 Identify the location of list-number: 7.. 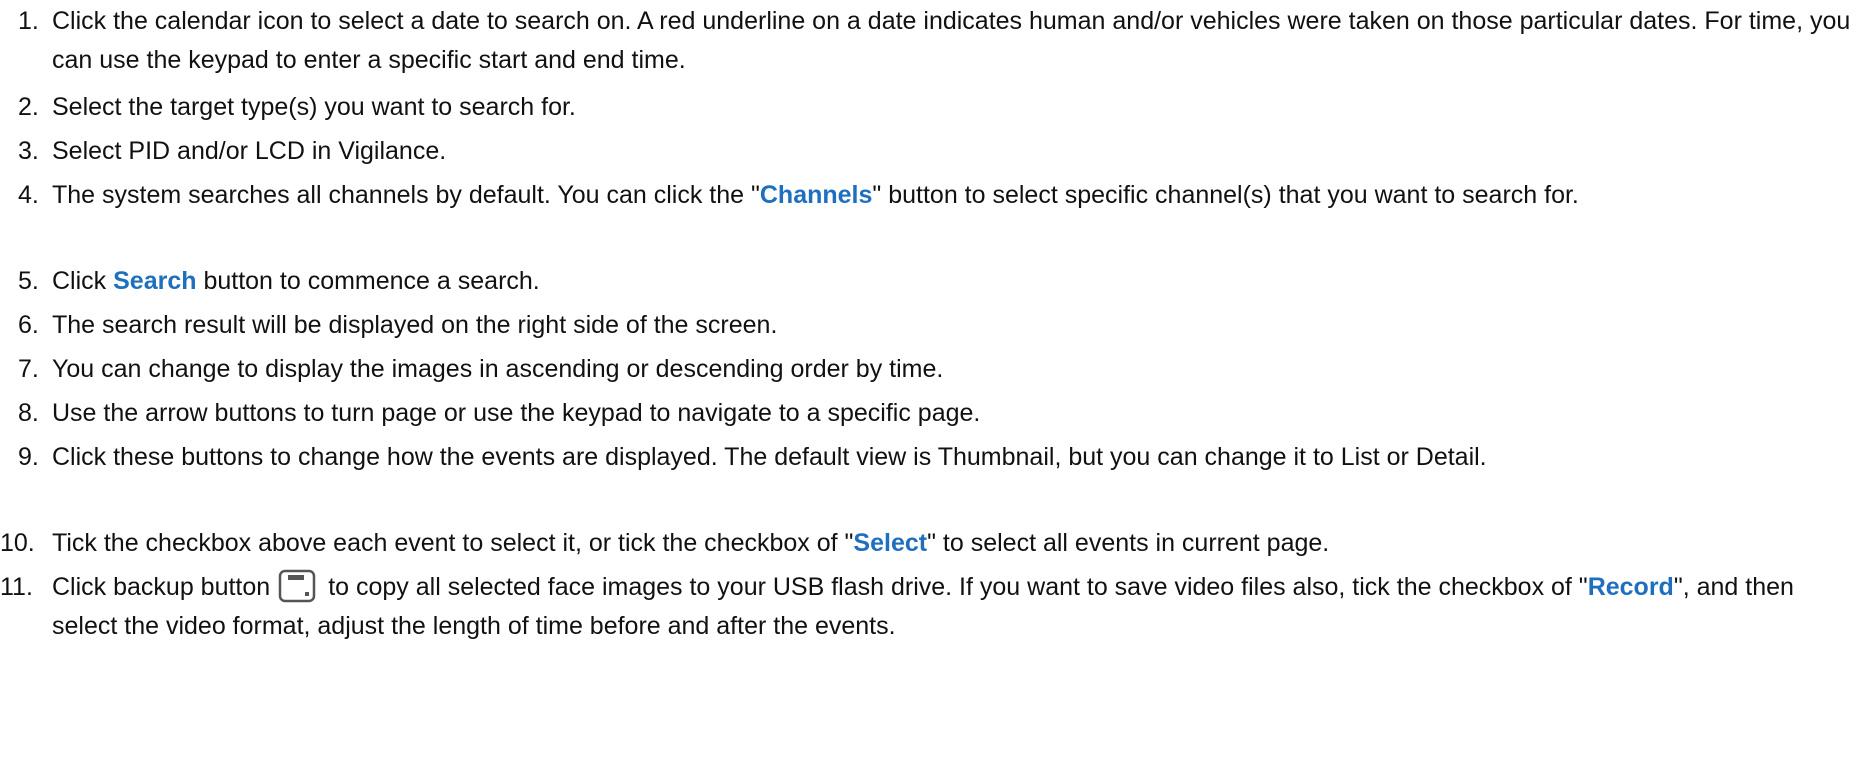
(28, 369).